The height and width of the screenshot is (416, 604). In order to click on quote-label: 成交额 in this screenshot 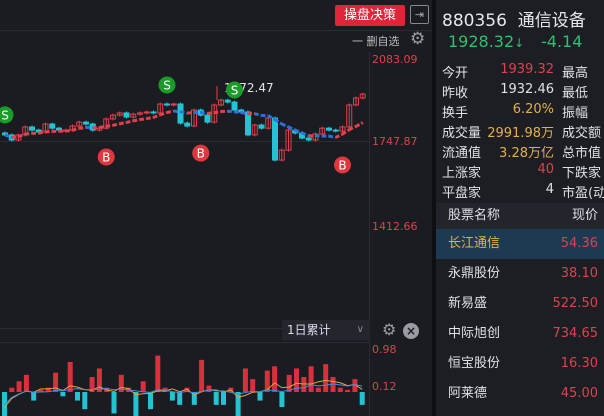, I will do `click(582, 133)`.